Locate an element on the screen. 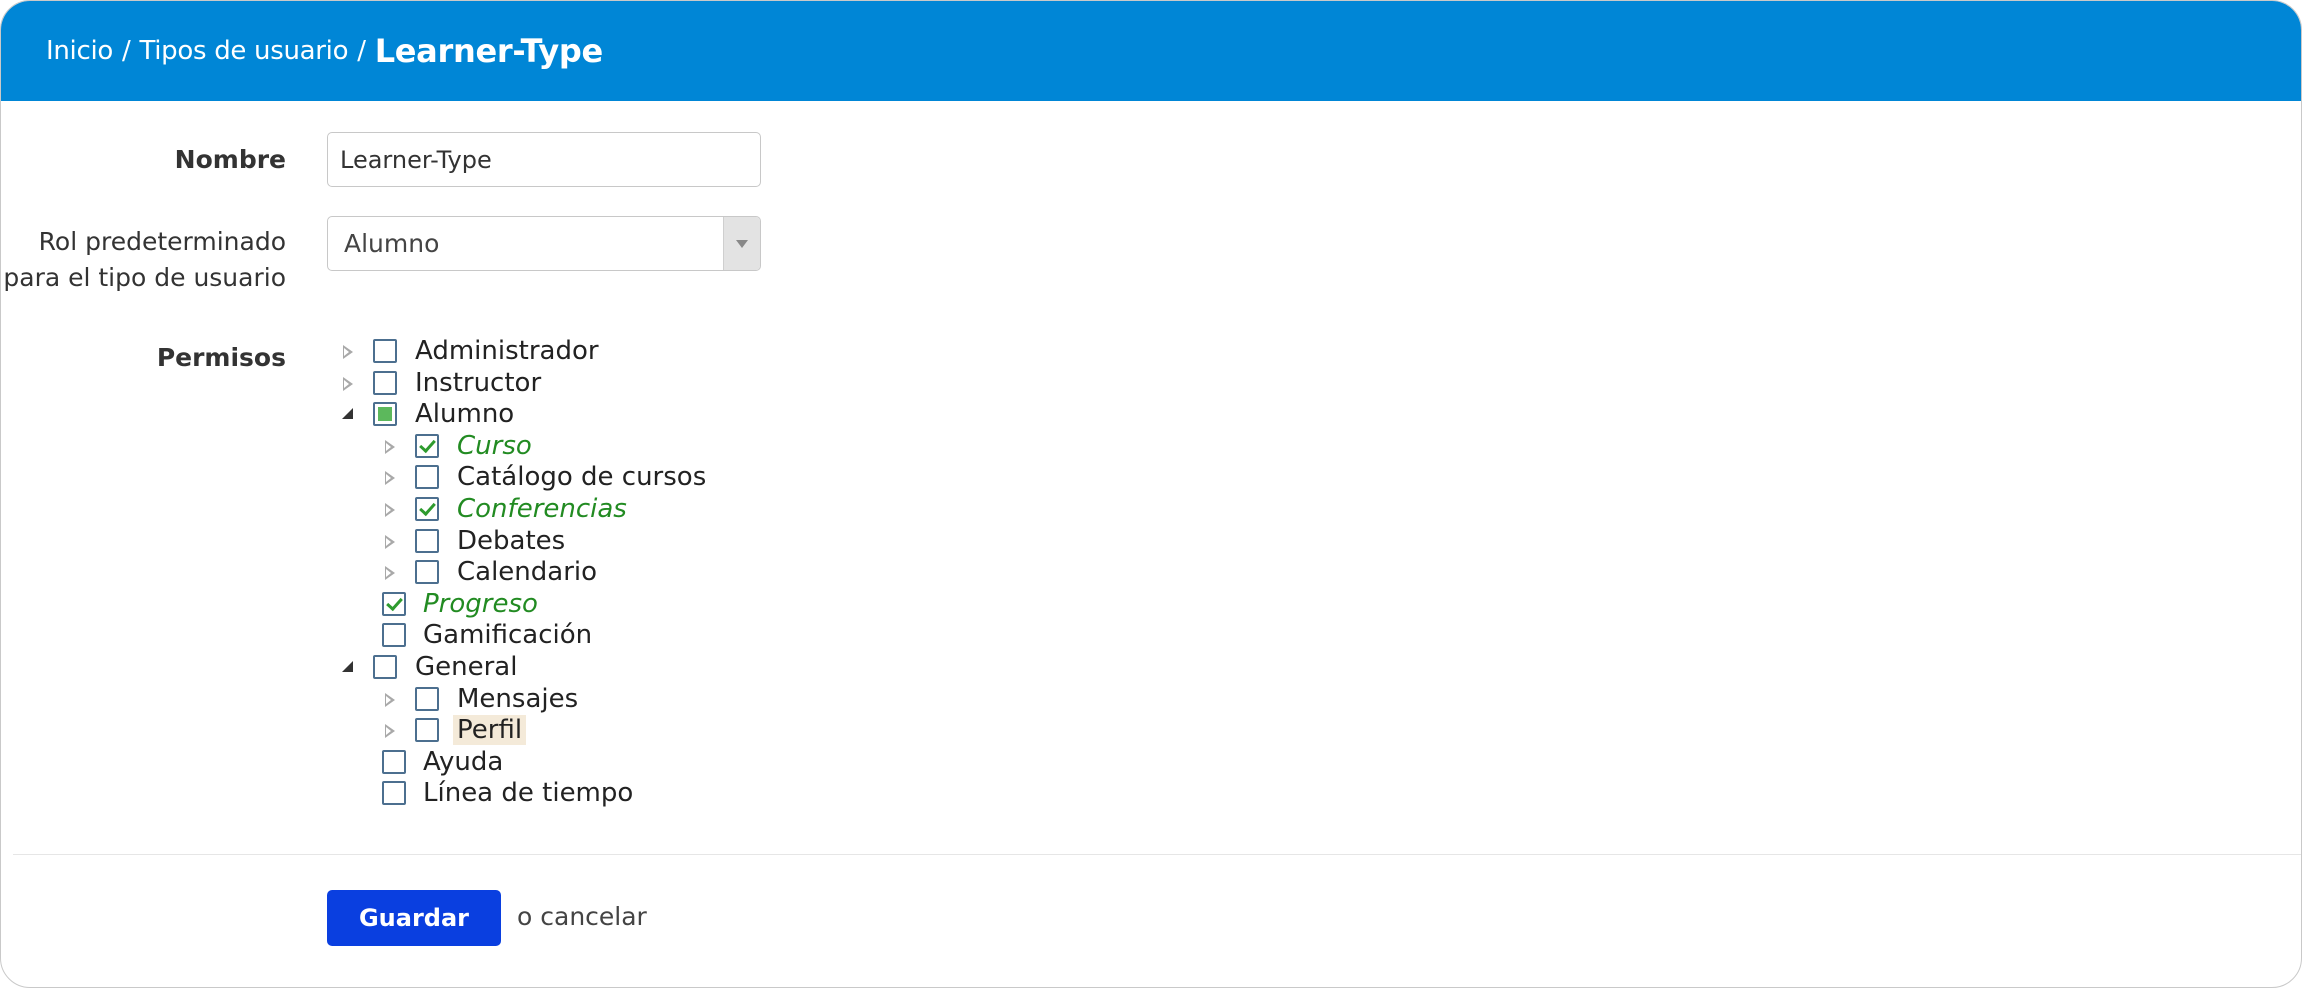 The width and height of the screenshot is (2302, 988). save-button: Guardar is located at coordinates (414, 918).